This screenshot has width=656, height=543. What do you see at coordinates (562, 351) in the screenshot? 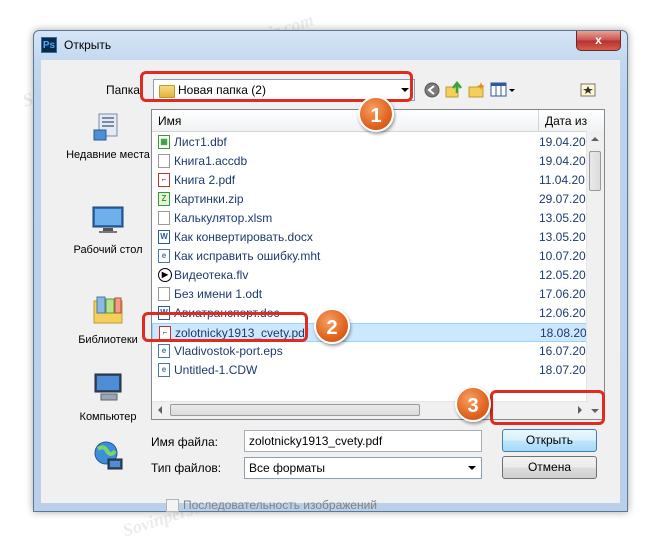
I see `file-date: 16.07.20` at bounding box center [562, 351].